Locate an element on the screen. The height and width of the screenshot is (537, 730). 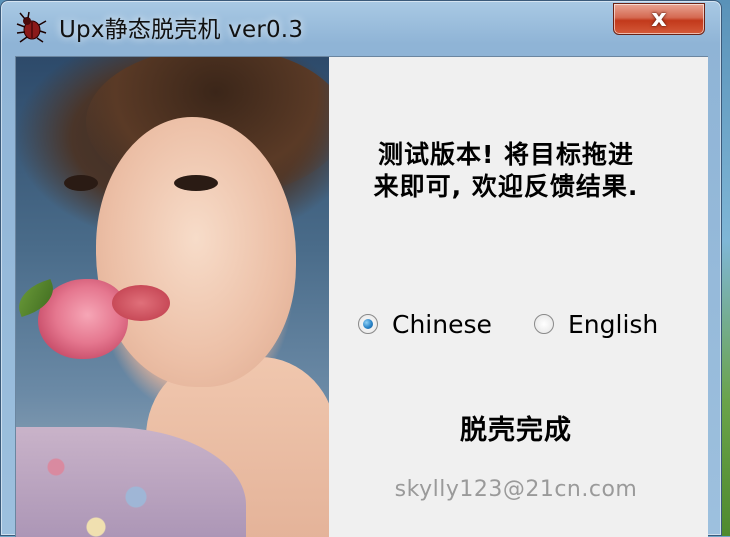
radio-chinese: Chinese is located at coordinates (433, 325).